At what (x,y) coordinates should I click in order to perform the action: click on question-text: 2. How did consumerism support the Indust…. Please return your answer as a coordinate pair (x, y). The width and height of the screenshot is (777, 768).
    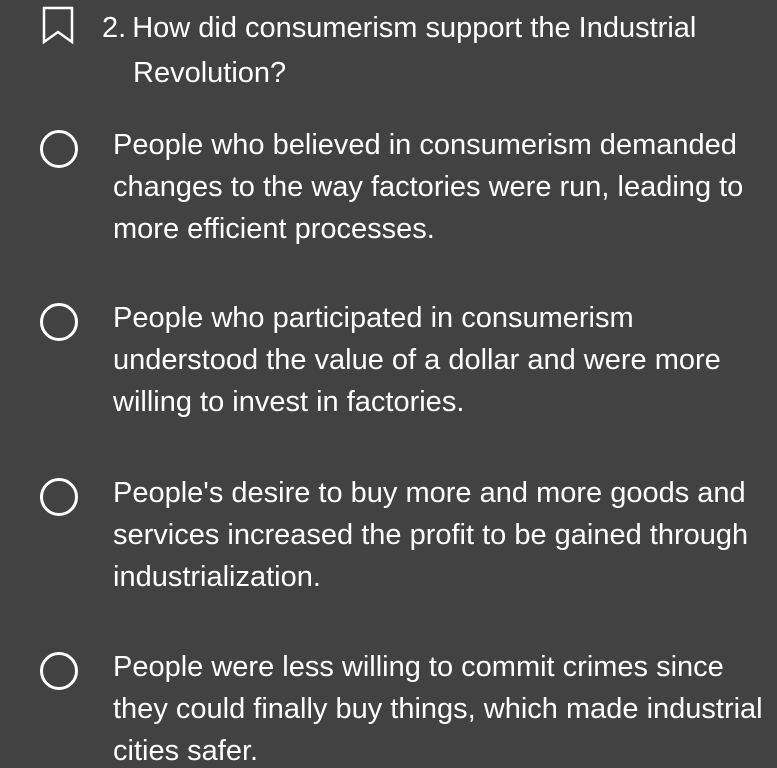
    Looking at the image, I should click on (432, 51).